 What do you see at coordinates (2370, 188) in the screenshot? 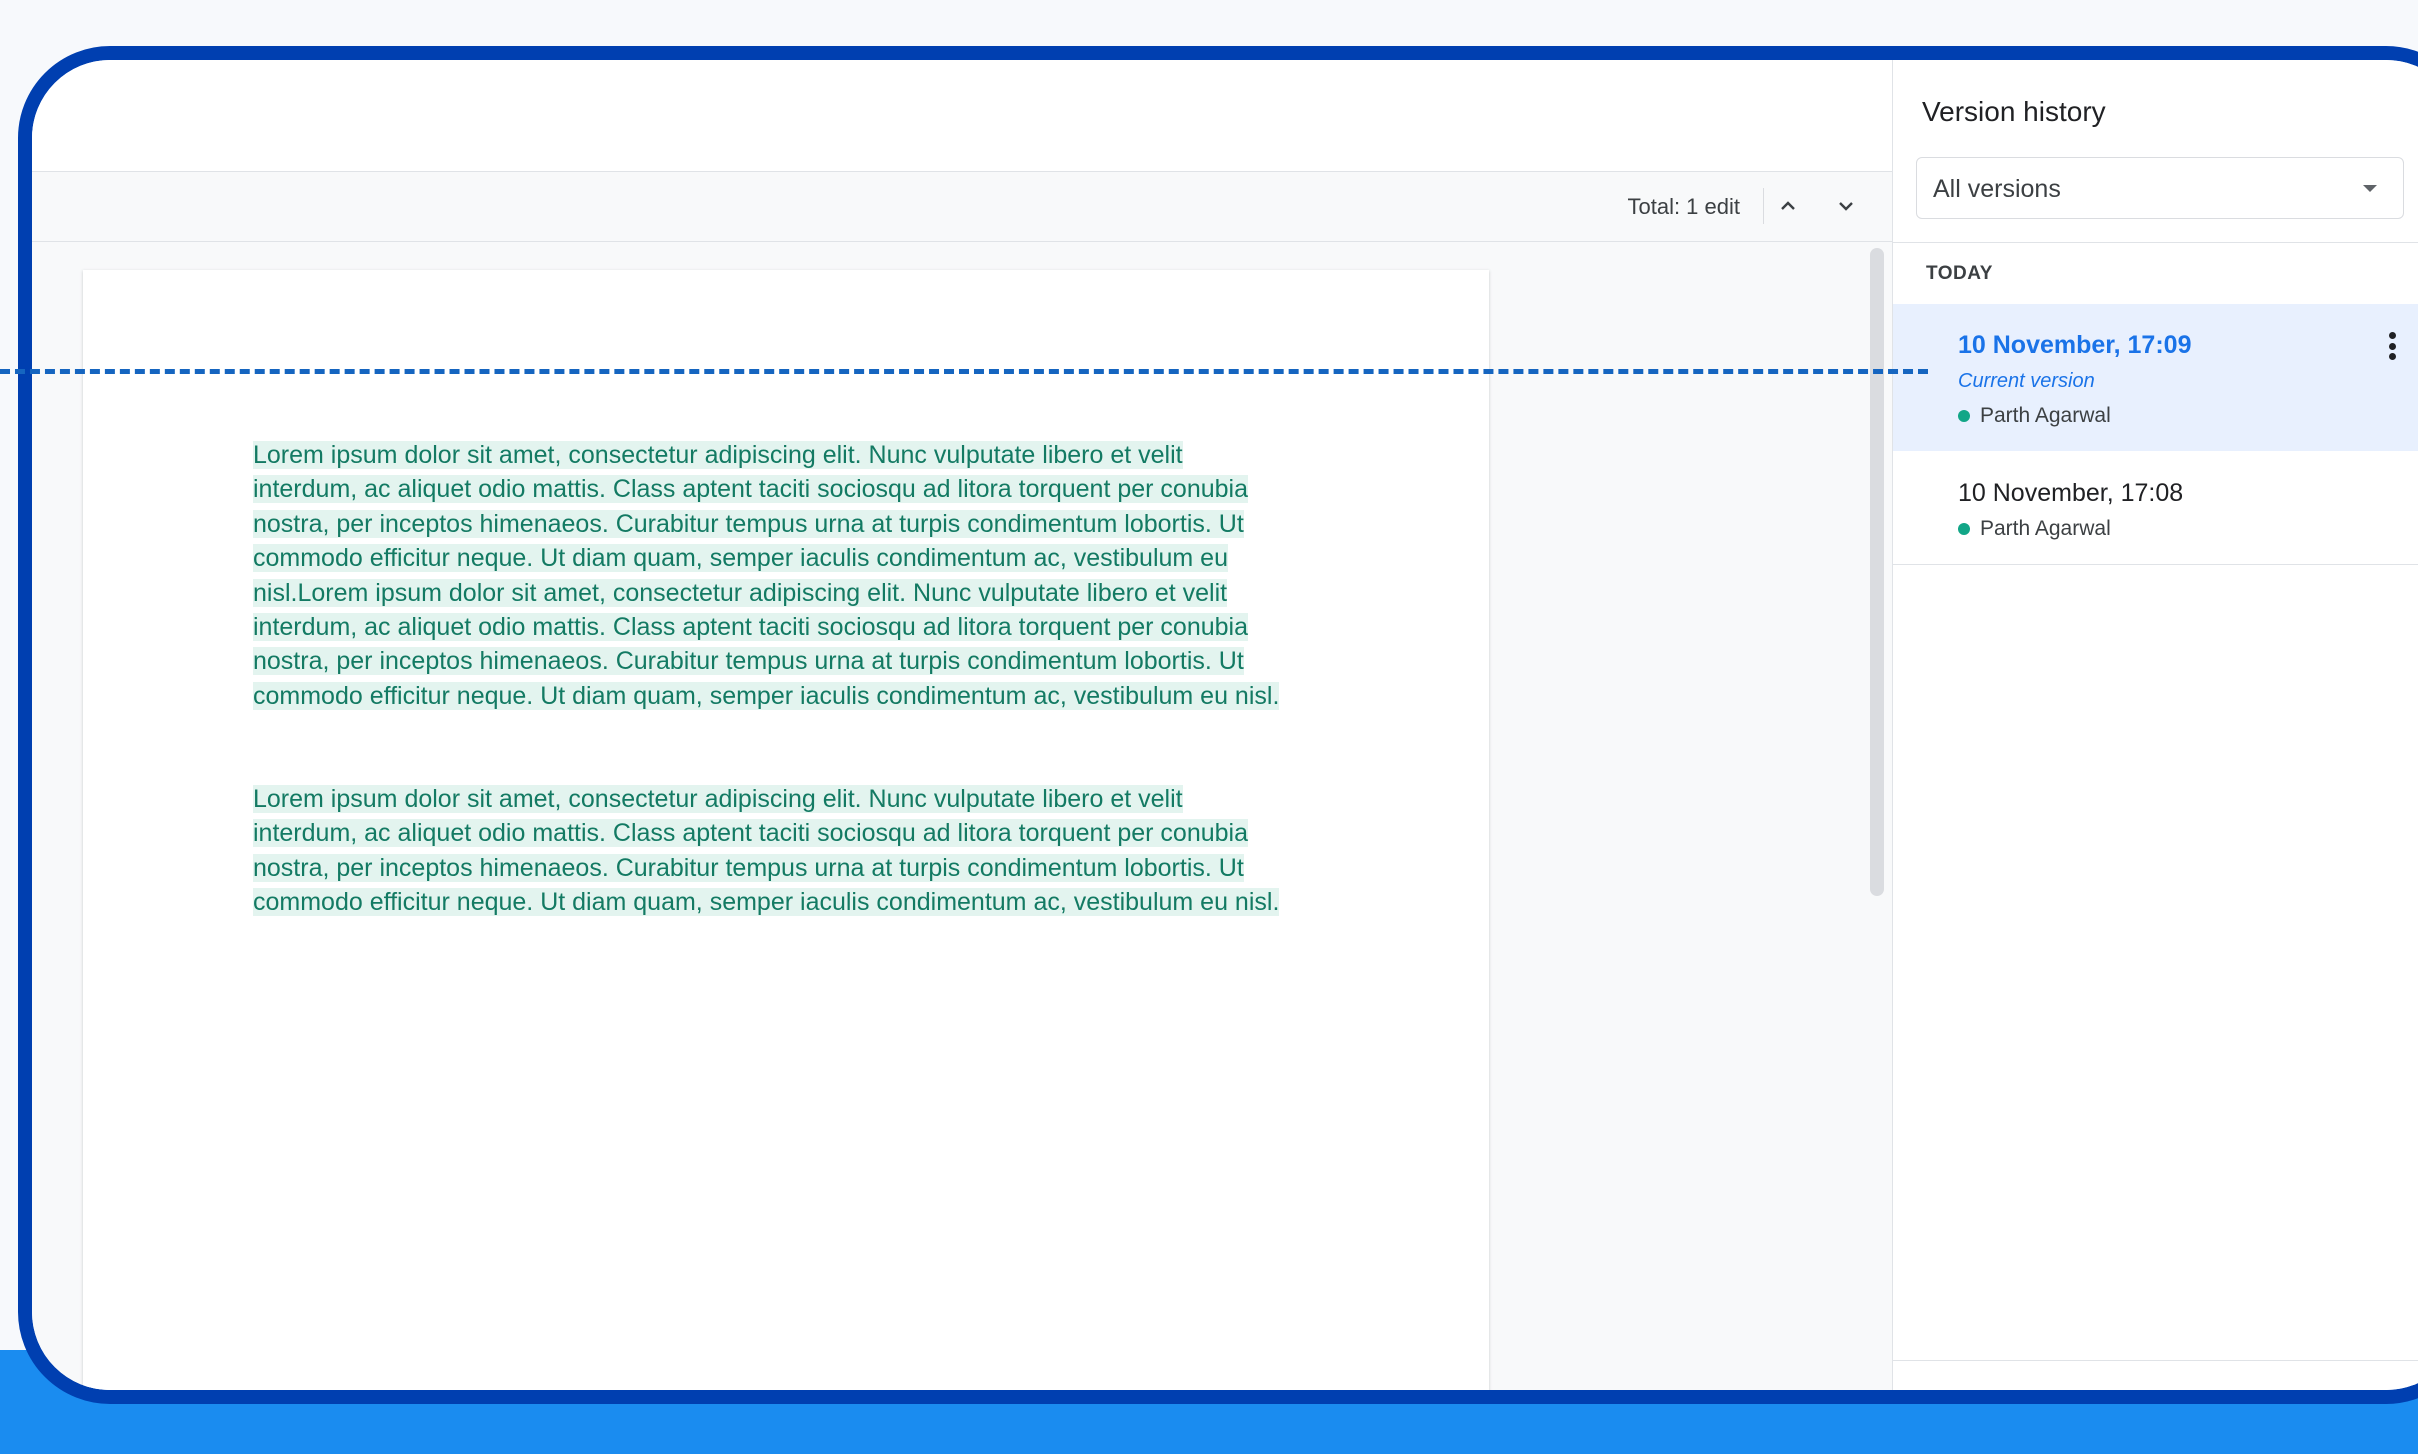
I see `dropdown-arrow-icon` at bounding box center [2370, 188].